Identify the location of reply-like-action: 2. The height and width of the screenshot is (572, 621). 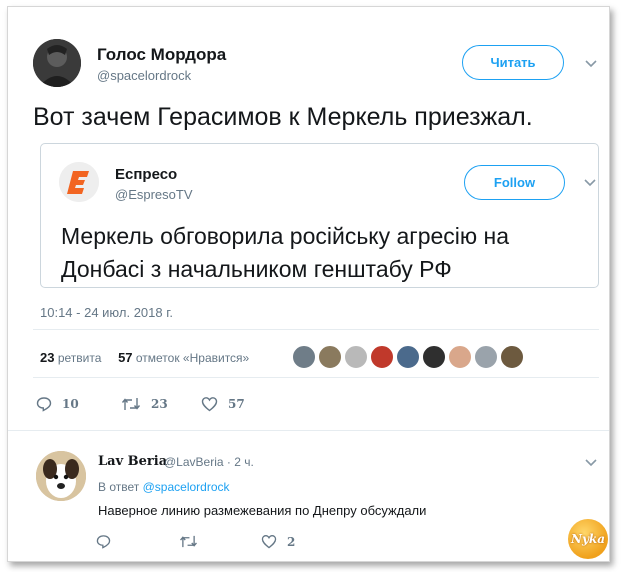
(278, 541).